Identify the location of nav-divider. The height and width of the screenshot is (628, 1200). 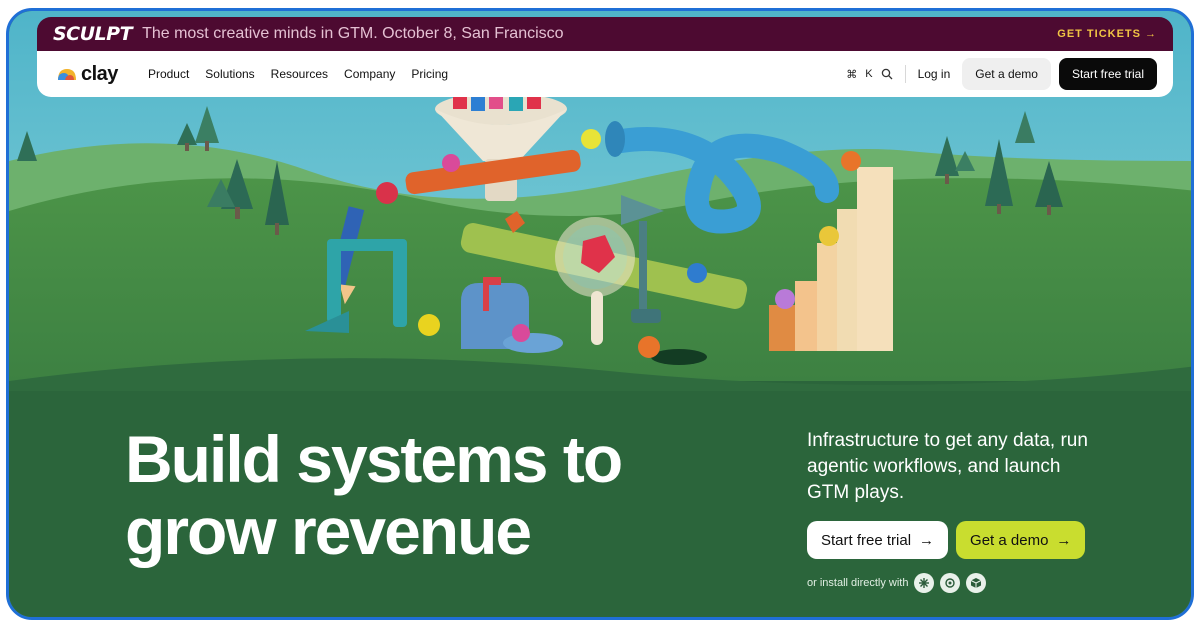
(905, 74).